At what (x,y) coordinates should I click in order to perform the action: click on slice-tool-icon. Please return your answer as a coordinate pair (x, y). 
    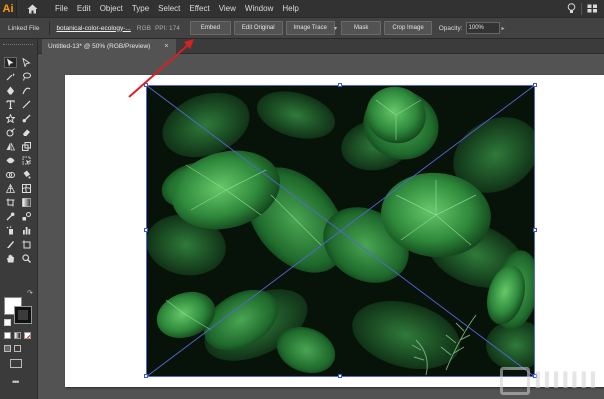
    Looking at the image, I should click on (10, 244).